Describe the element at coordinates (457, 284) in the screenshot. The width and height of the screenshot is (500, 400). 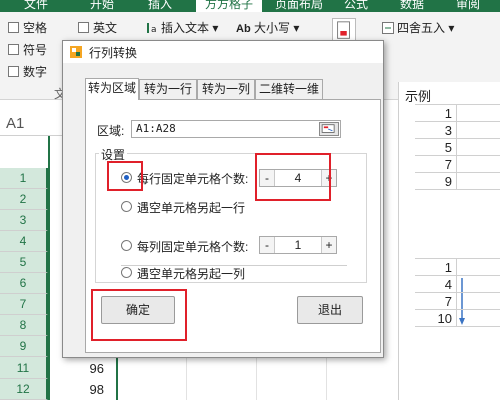
I see `example-row: 4` at that location.